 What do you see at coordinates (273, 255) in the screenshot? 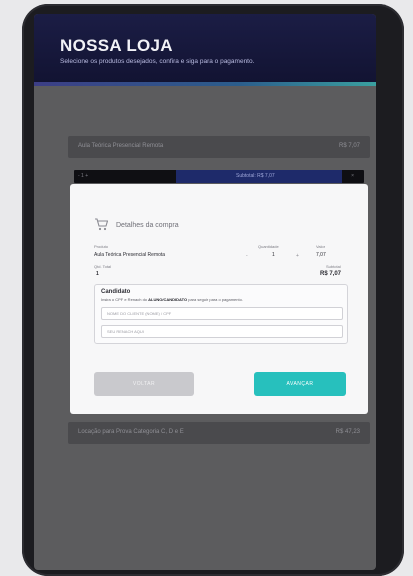
I see `qty-value: 1` at bounding box center [273, 255].